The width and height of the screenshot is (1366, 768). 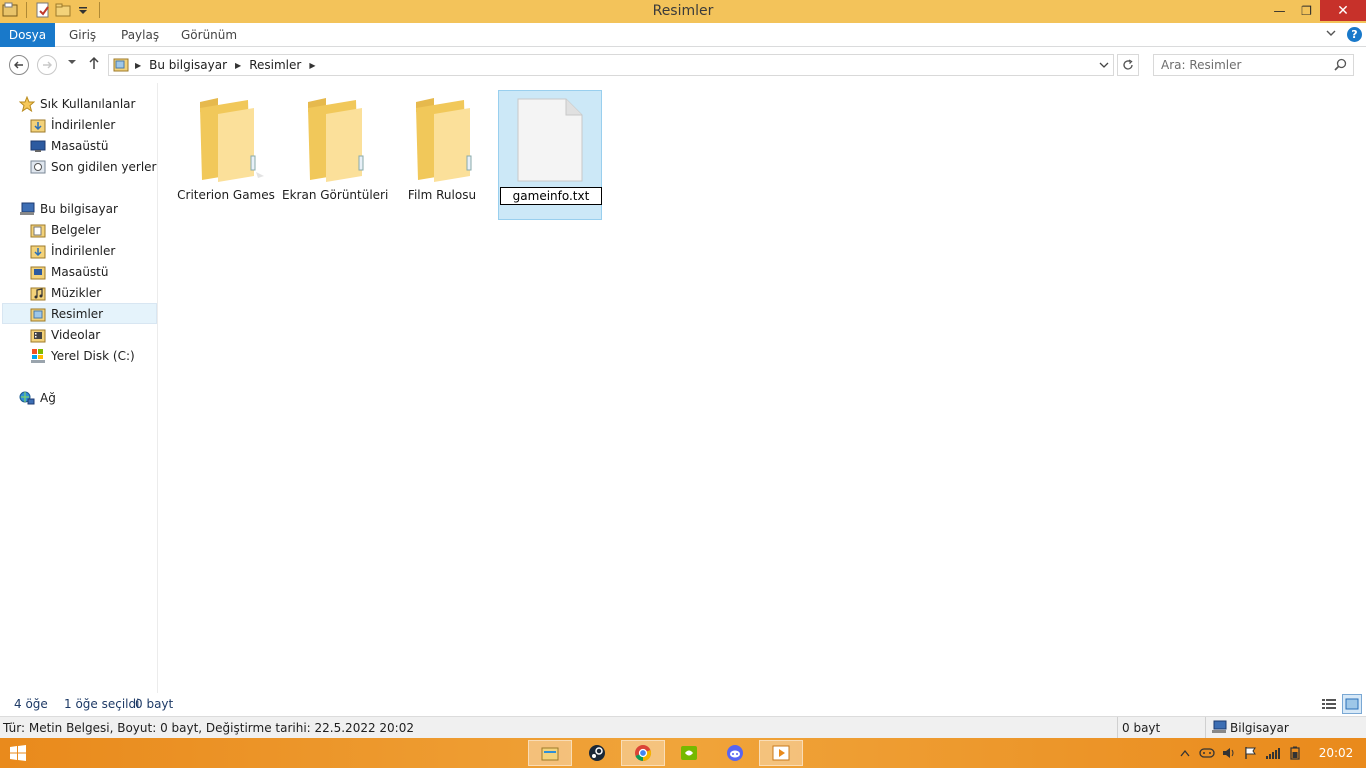 I want to click on system-tray: 20:02, so click(x=1270, y=753).